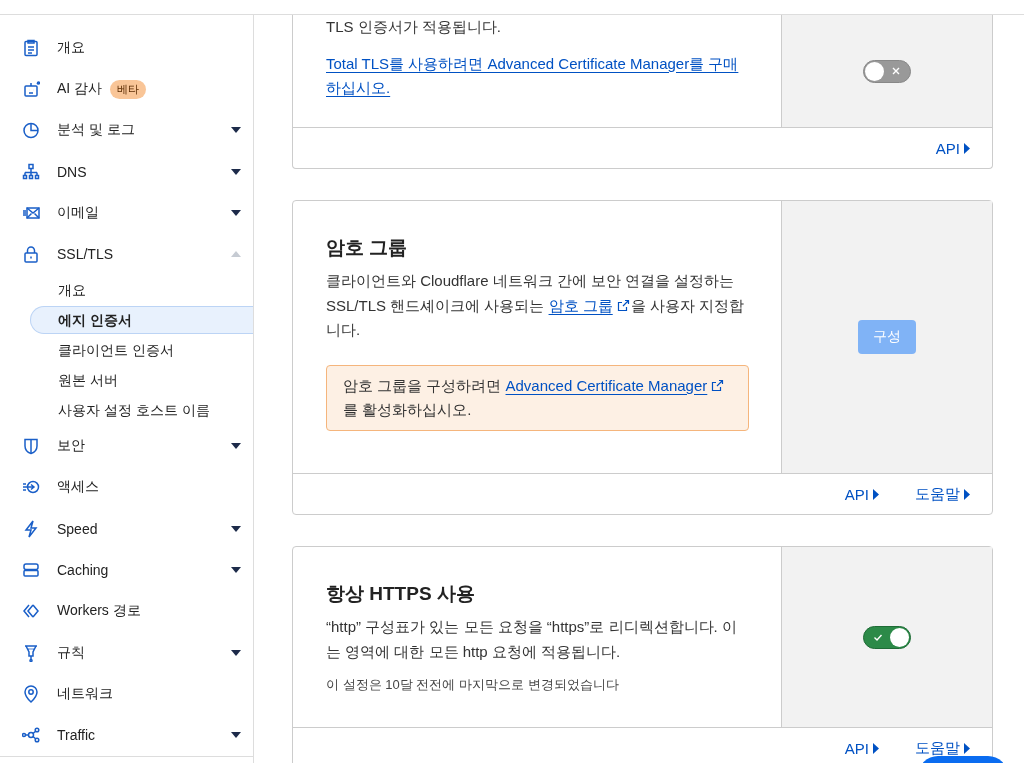 This screenshot has width=1024, height=763. I want to click on nav-item: Speed, so click(126, 528).